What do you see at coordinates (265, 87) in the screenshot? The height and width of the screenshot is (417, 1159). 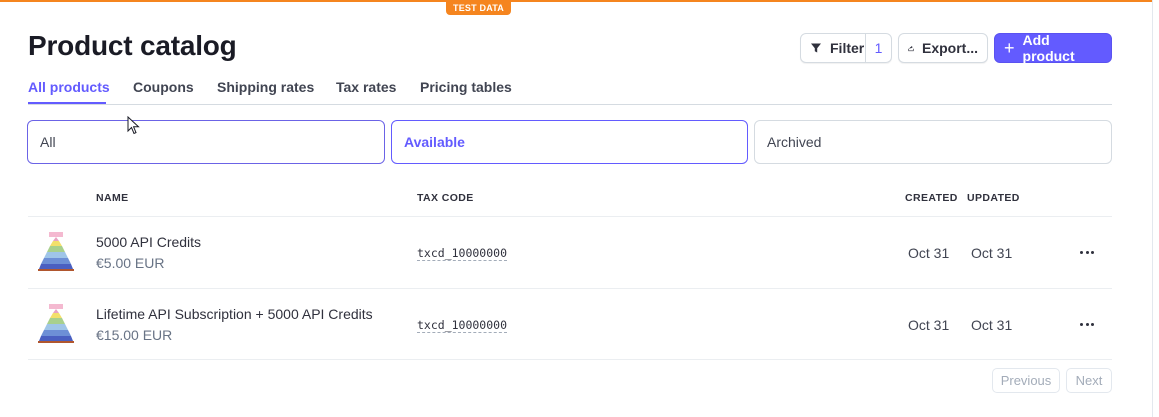 I see `tab-shipping-rates: Shipping rates` at bounding box center [265, 87].